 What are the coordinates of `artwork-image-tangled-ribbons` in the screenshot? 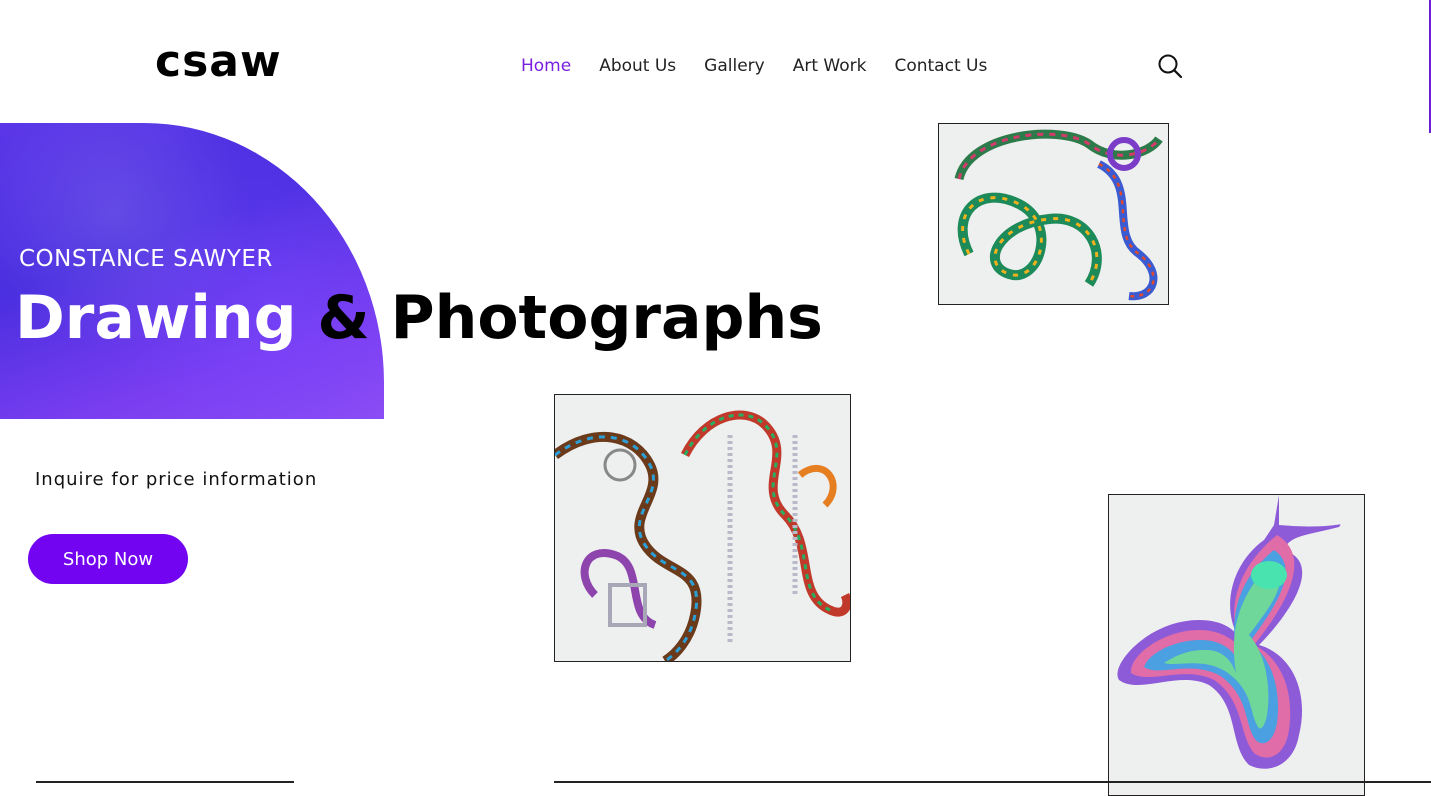 It's located at (702, 528).